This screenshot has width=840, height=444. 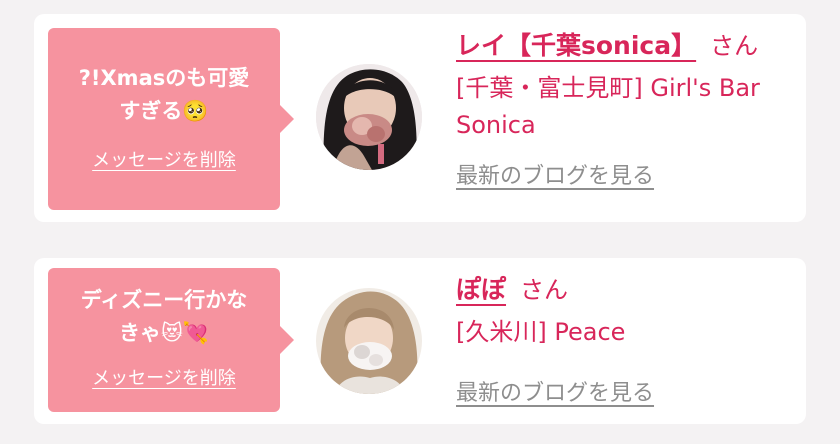 What do you see at coordinates (164, 316) in the screenshot?
I see `message-text: ディズニー行かな きゃ😻💘` at bounding box center [164, 316].